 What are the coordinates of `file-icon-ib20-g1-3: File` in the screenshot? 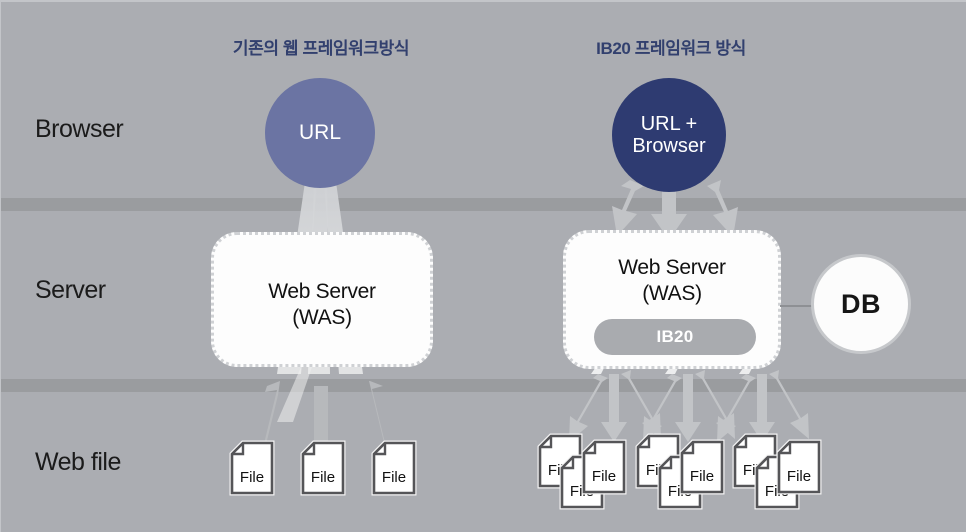 It's located at (604, 467).